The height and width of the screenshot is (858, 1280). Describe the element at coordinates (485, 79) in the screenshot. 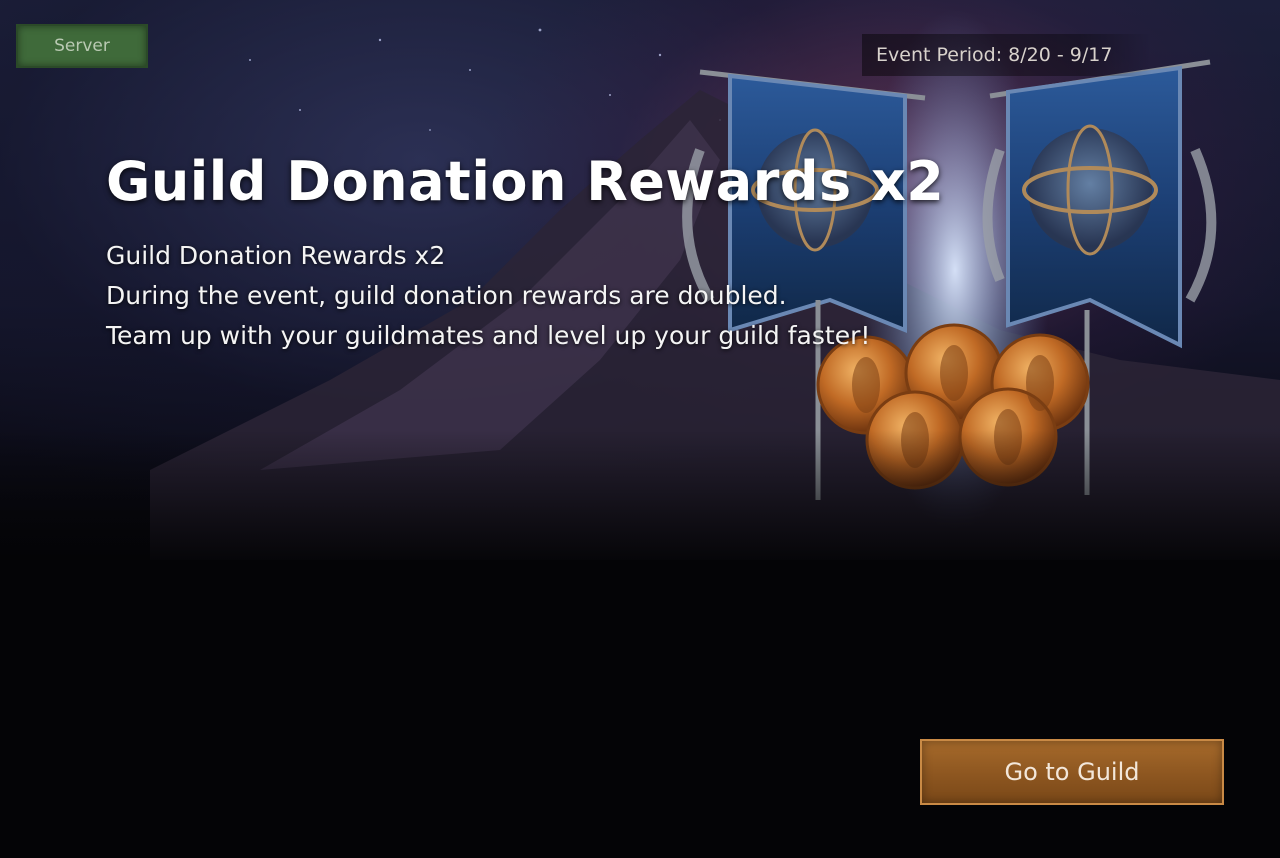

I see `stars` at that location.